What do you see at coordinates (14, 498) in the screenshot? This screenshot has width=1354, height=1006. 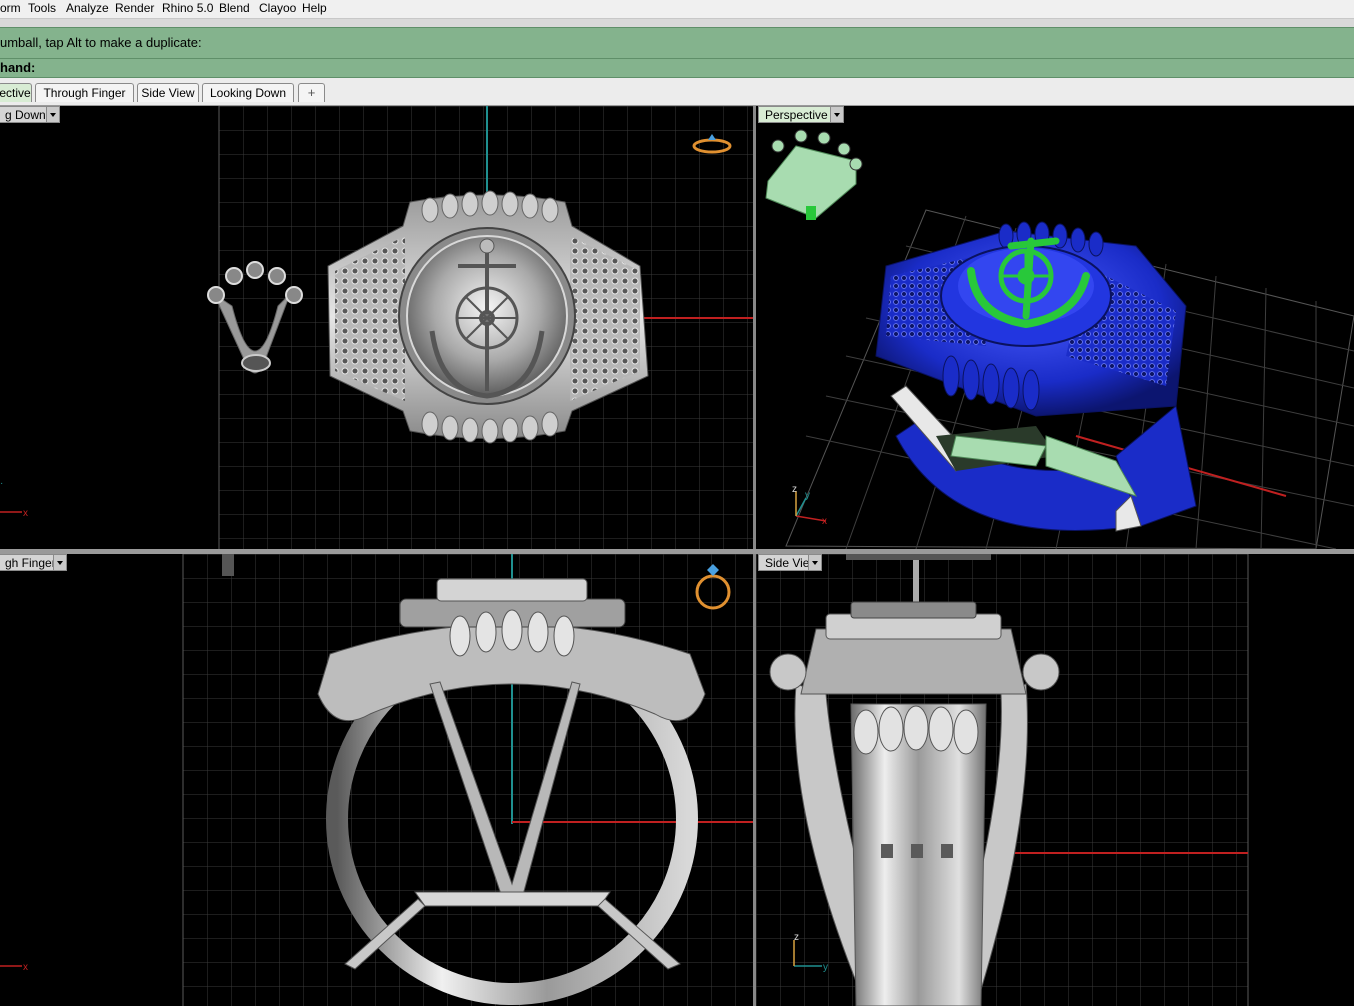 I see `axis-indicator: x ·` at bounding box center [14, 498].